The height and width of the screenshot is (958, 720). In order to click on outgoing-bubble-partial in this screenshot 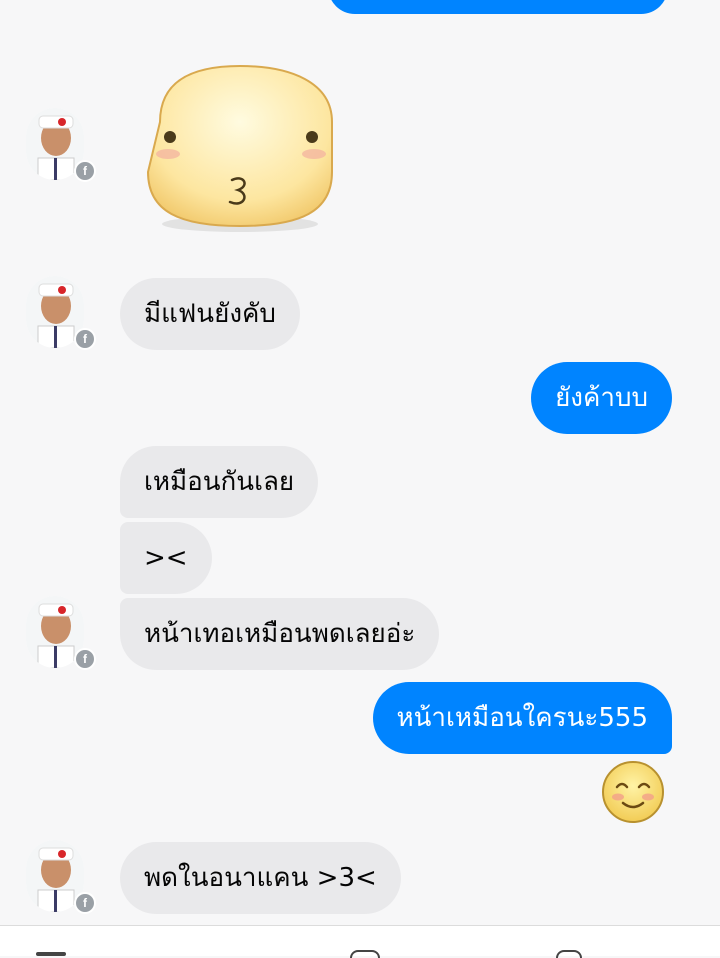, I will do `click(498, 7)`.